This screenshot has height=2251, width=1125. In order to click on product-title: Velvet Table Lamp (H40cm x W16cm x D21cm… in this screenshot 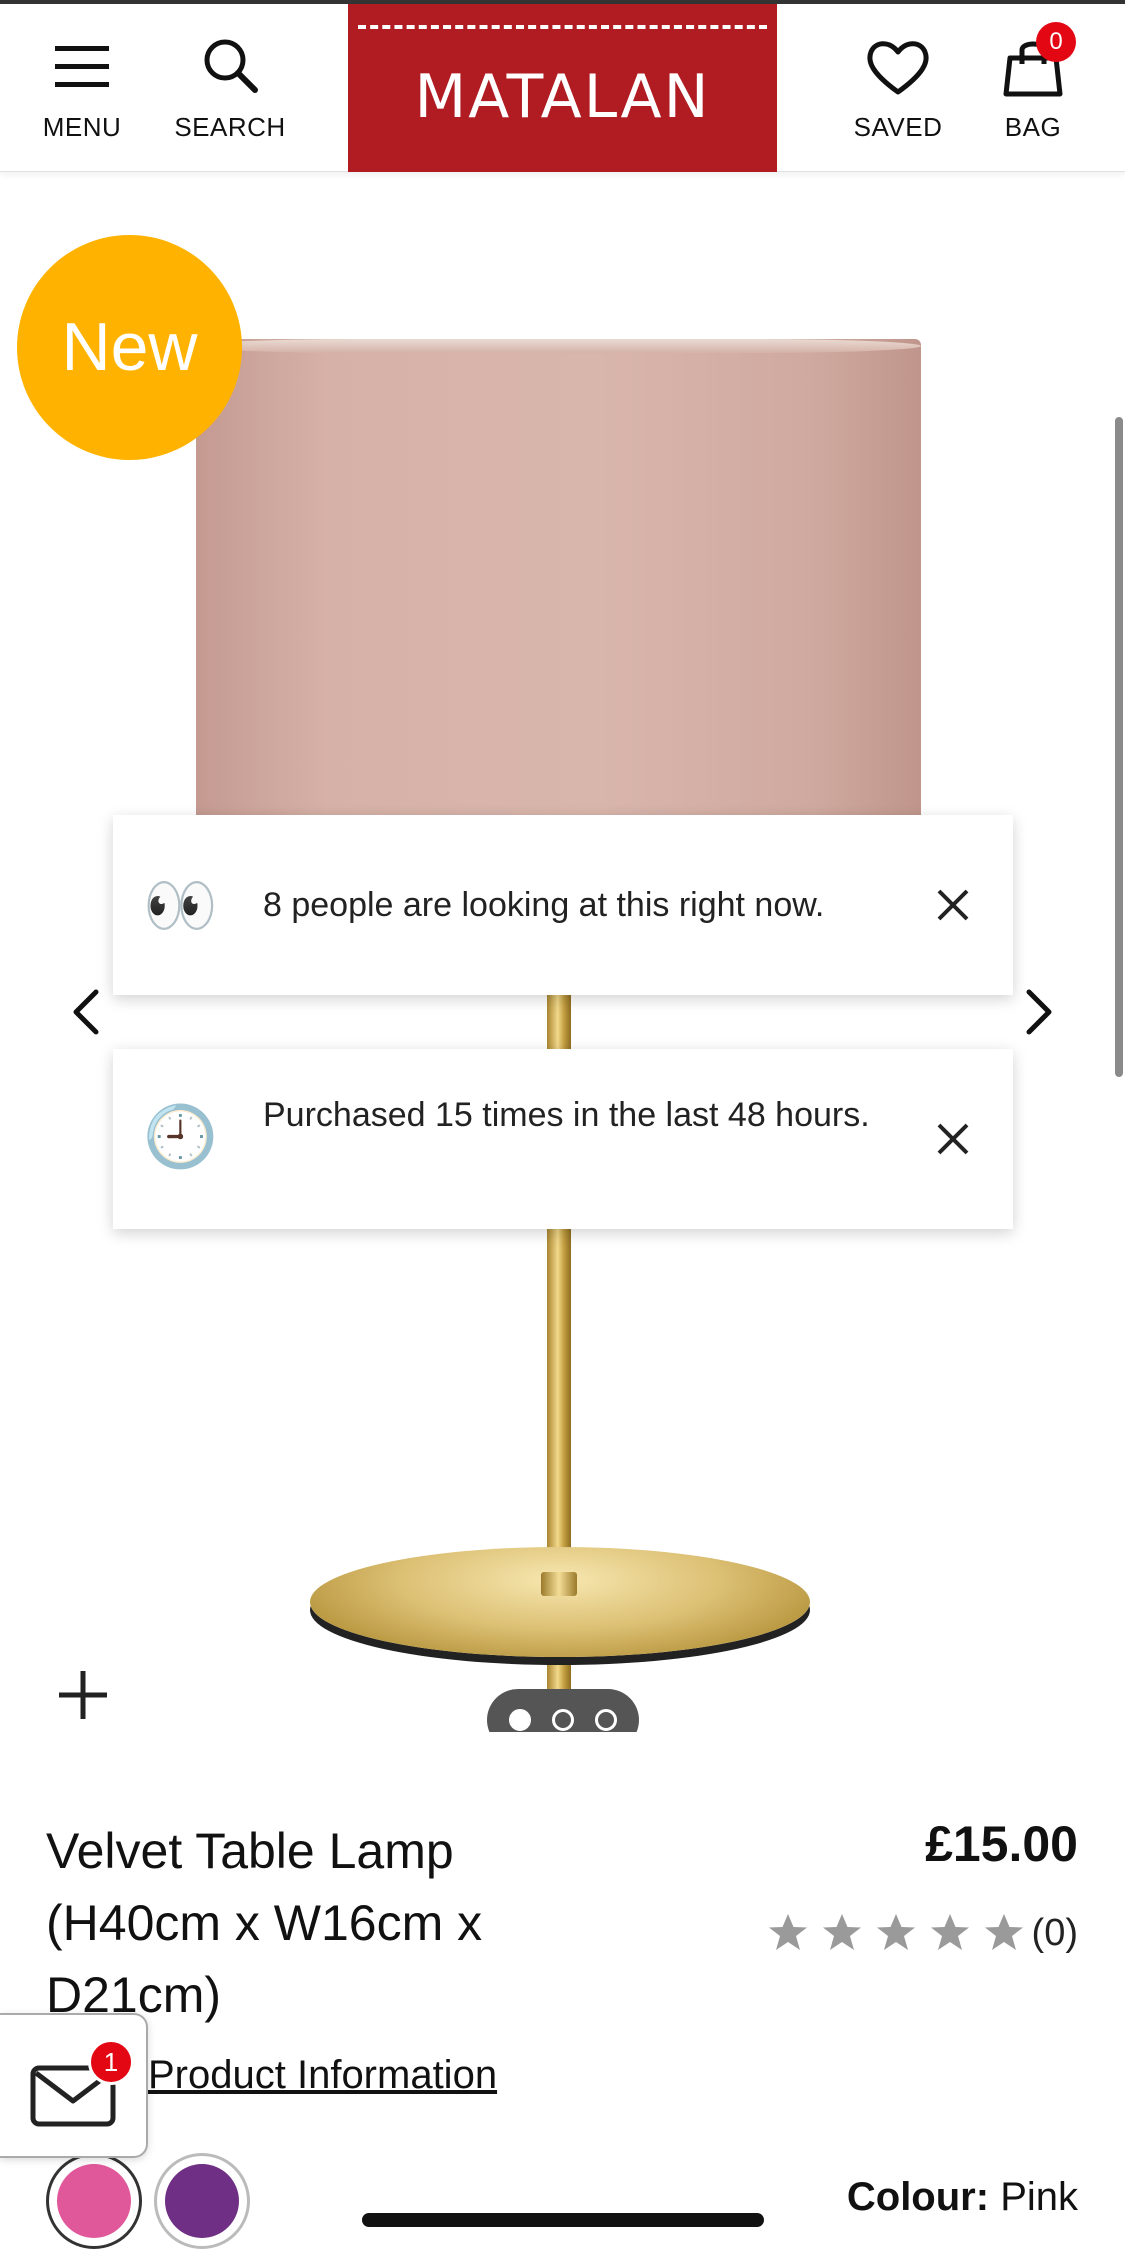, I will do `click(264, 1923)`.